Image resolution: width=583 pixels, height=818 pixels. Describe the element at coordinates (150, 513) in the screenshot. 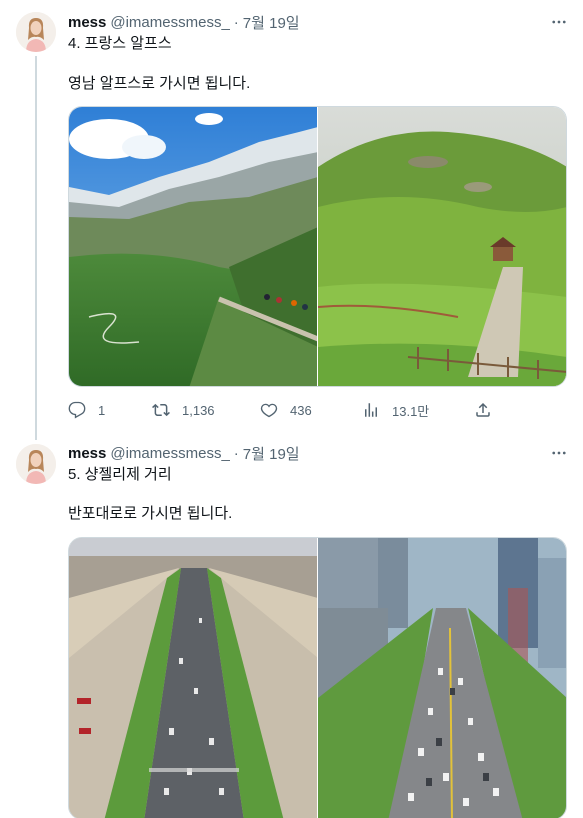

I see `tweet-text-line2: 반포대로로 가시면 됩니다.` at that location.